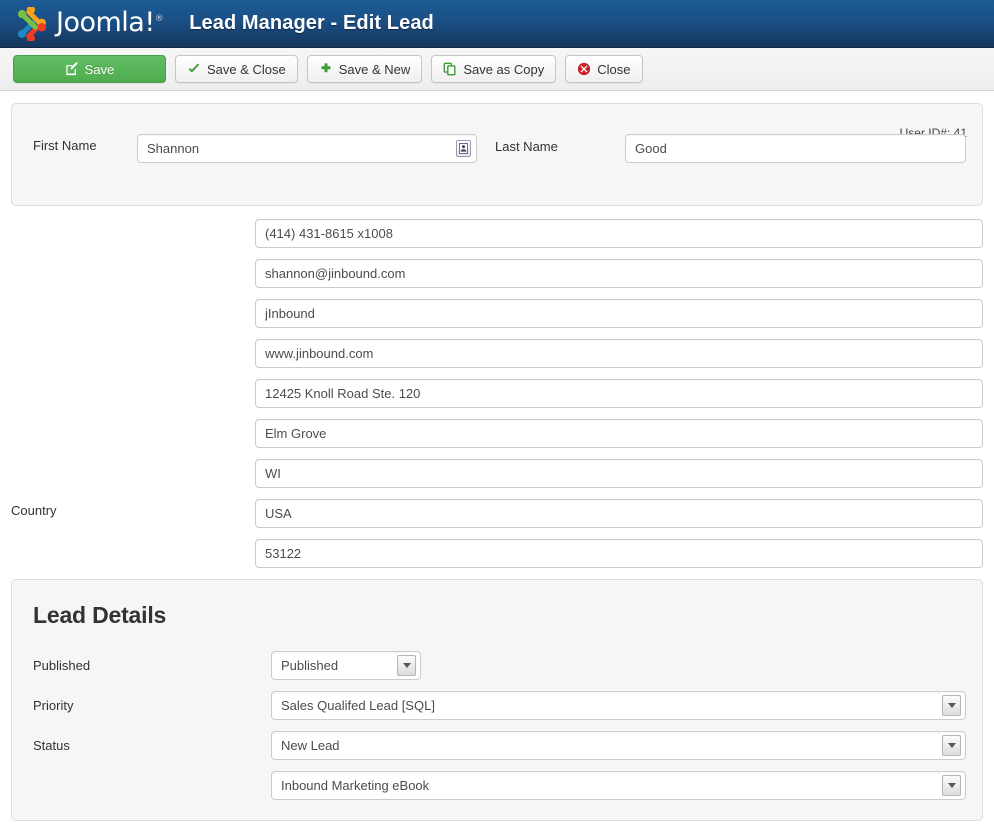 This screenshot has width=994, height=827. What do you see at coordinates (358, 705) in the screenshot?
I see `priority-select-value: Sales Qualifed Lead [SQL]` at bounding box center [358, 705].